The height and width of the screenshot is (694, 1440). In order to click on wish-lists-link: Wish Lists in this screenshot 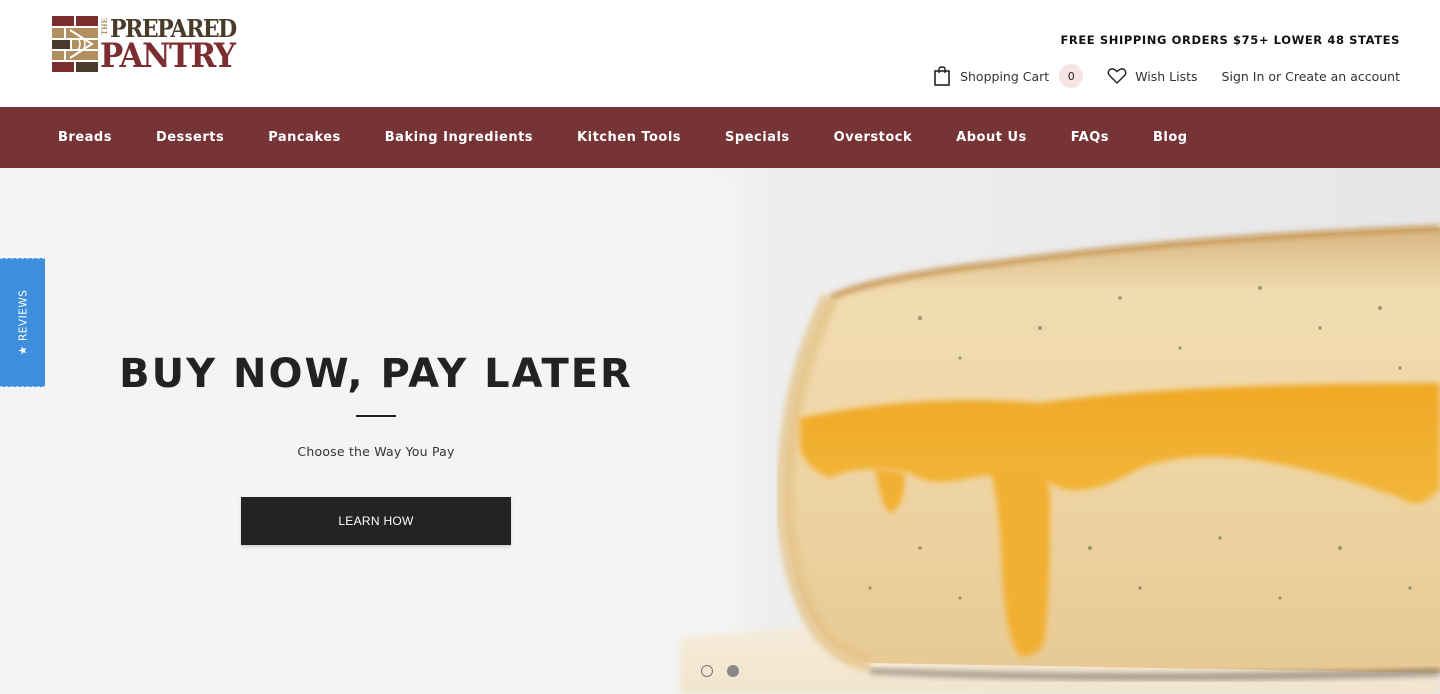, I will do `click(1152, 76)`.